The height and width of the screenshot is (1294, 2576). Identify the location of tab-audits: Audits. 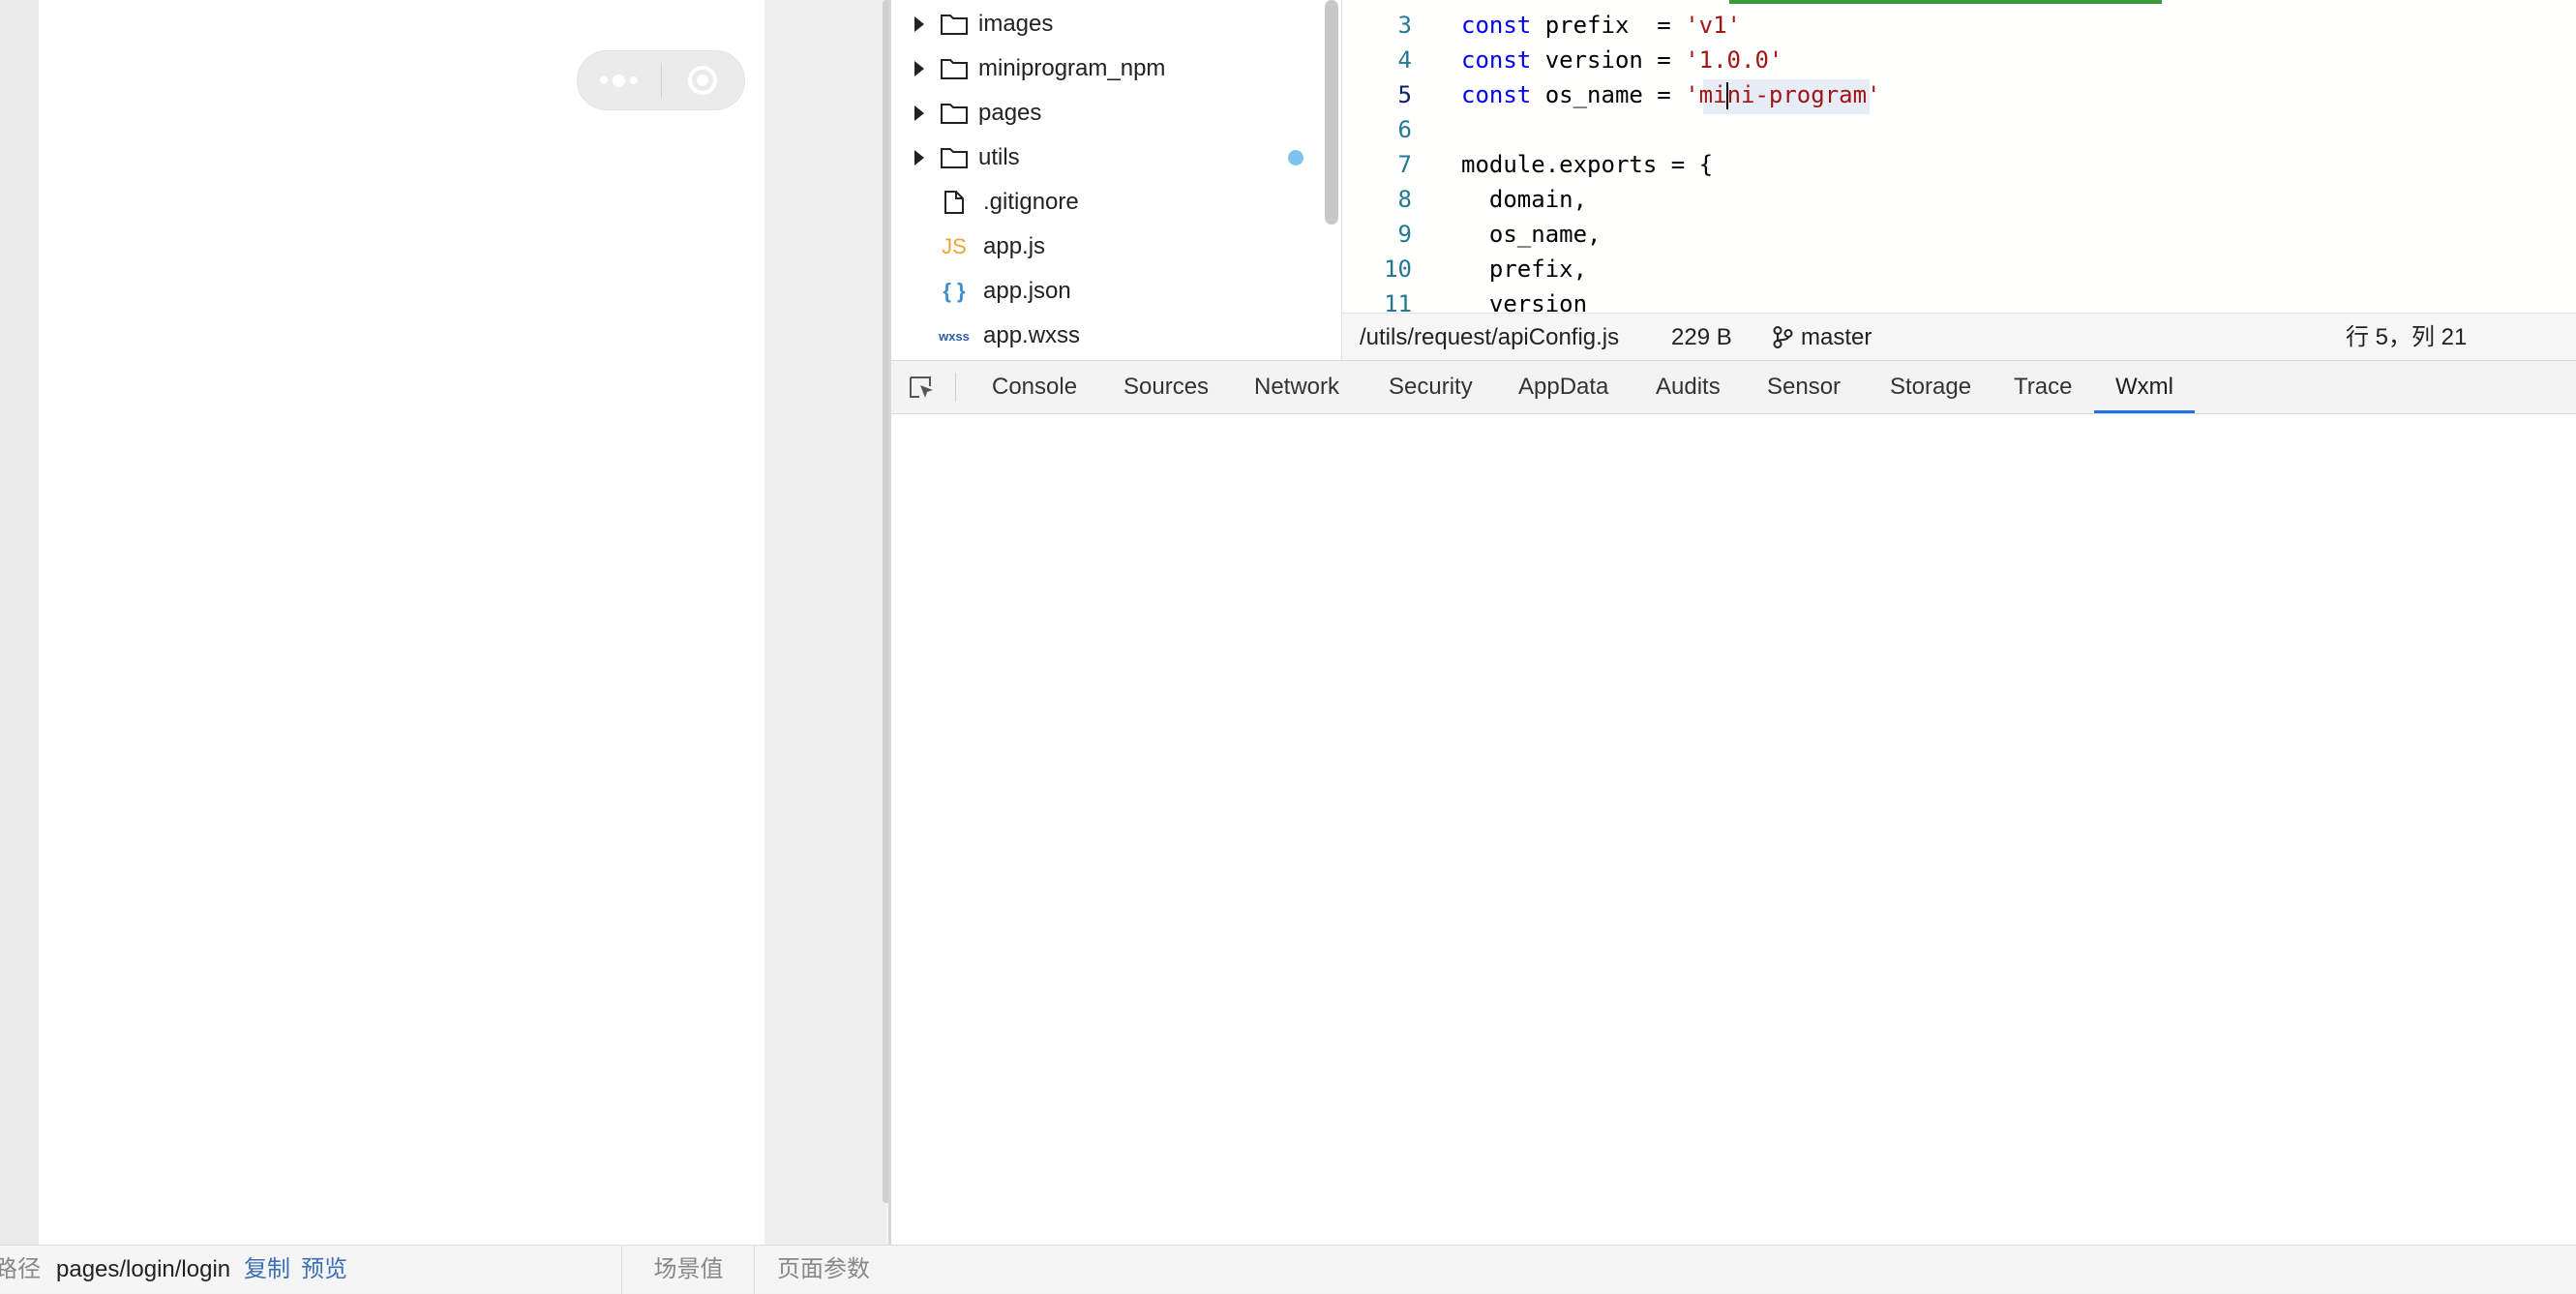
(1688, 387).